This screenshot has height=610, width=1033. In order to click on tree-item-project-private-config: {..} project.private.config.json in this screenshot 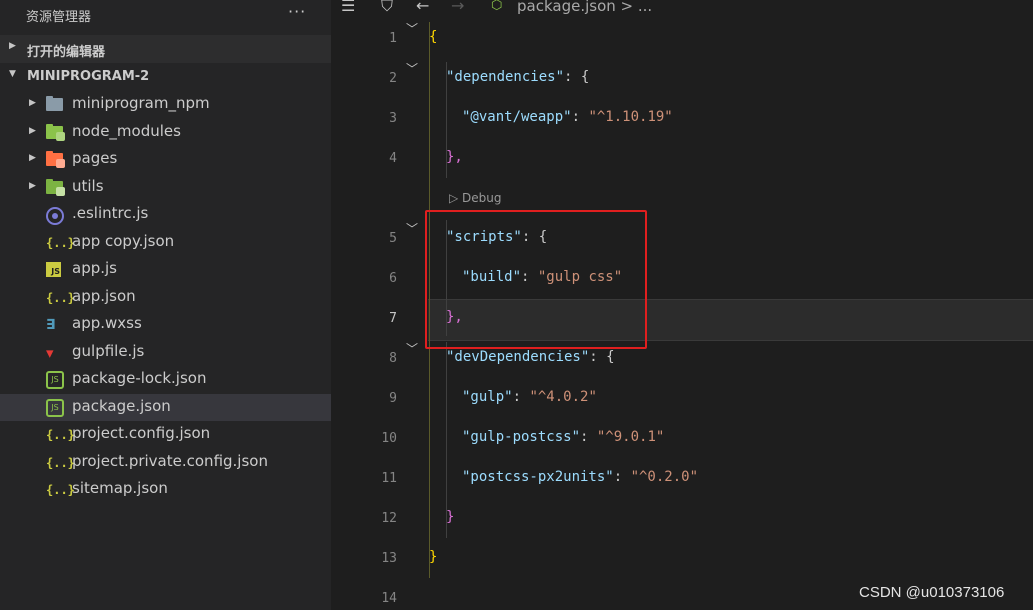, I will do `click(165, 462)`.